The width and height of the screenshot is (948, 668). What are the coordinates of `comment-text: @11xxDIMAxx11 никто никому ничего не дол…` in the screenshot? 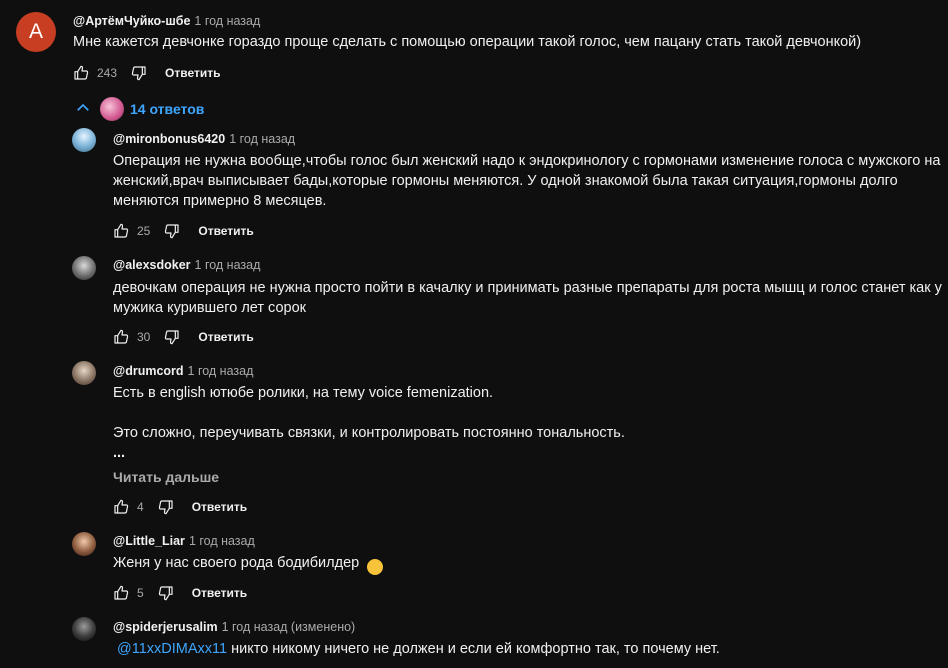 It's located at (416, 649).